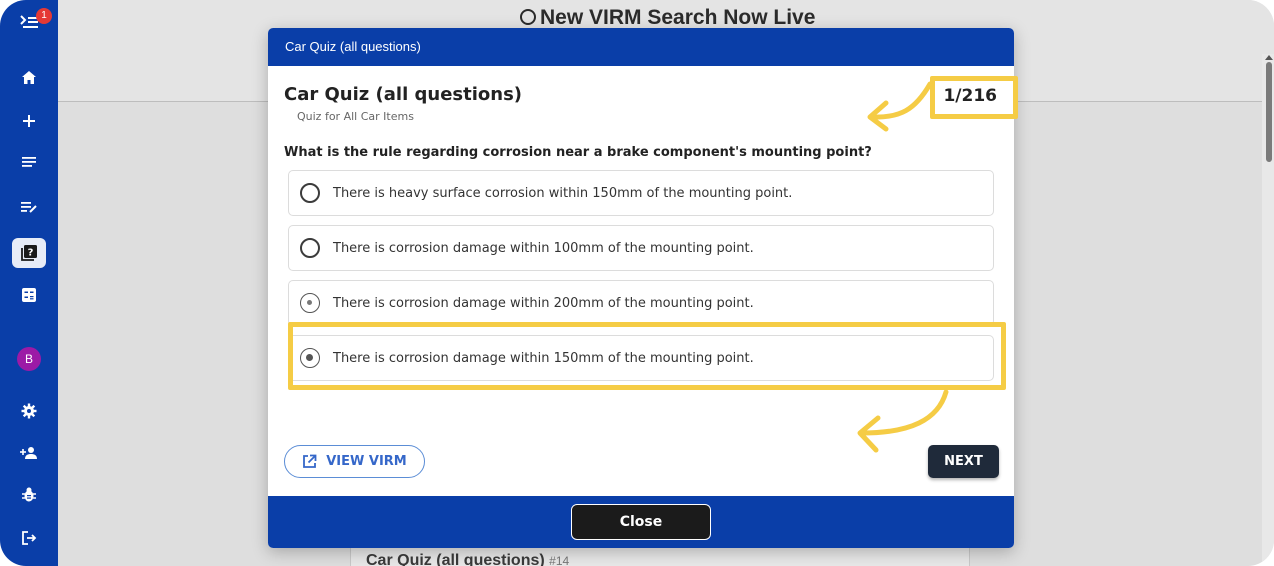  What do you see at coordinates (559, 560) in the screenshot?
I see `quiz-card-number: #14` at bounding box center [559, 560].